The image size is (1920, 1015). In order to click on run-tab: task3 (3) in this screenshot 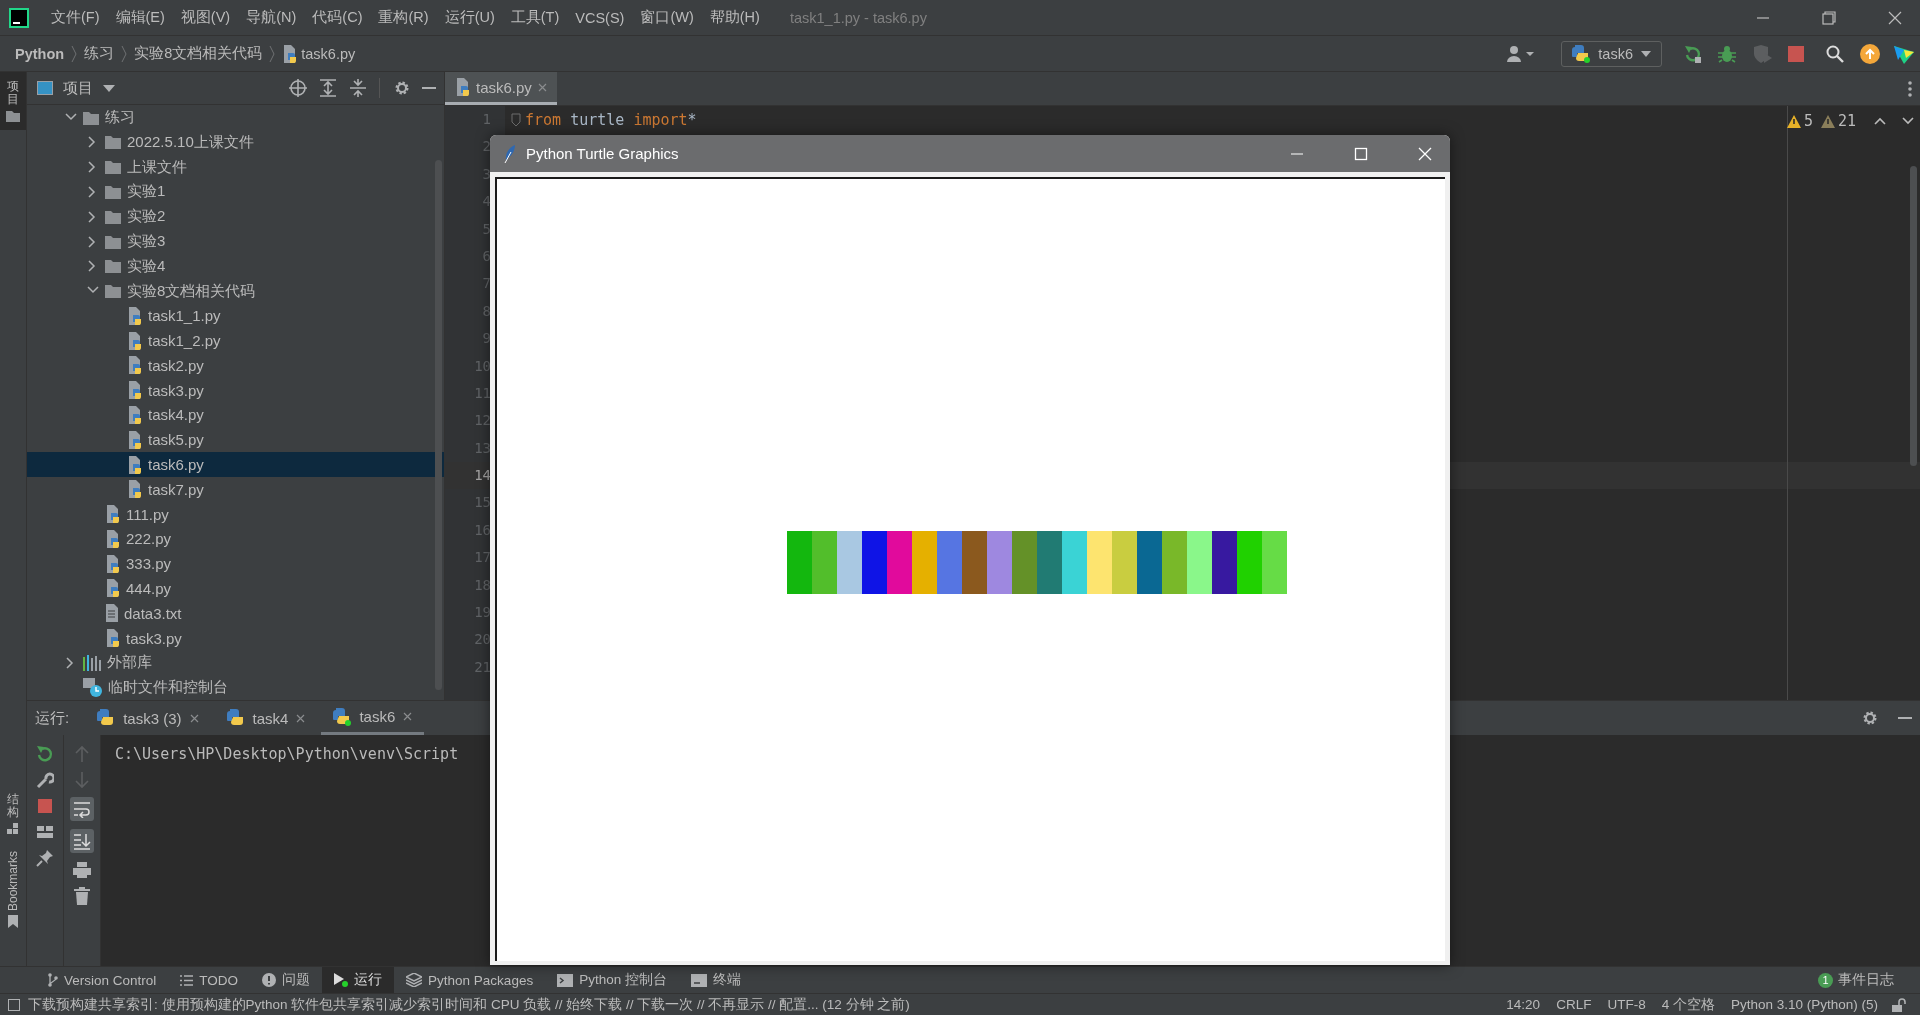, I will do `click(148, 718)`.